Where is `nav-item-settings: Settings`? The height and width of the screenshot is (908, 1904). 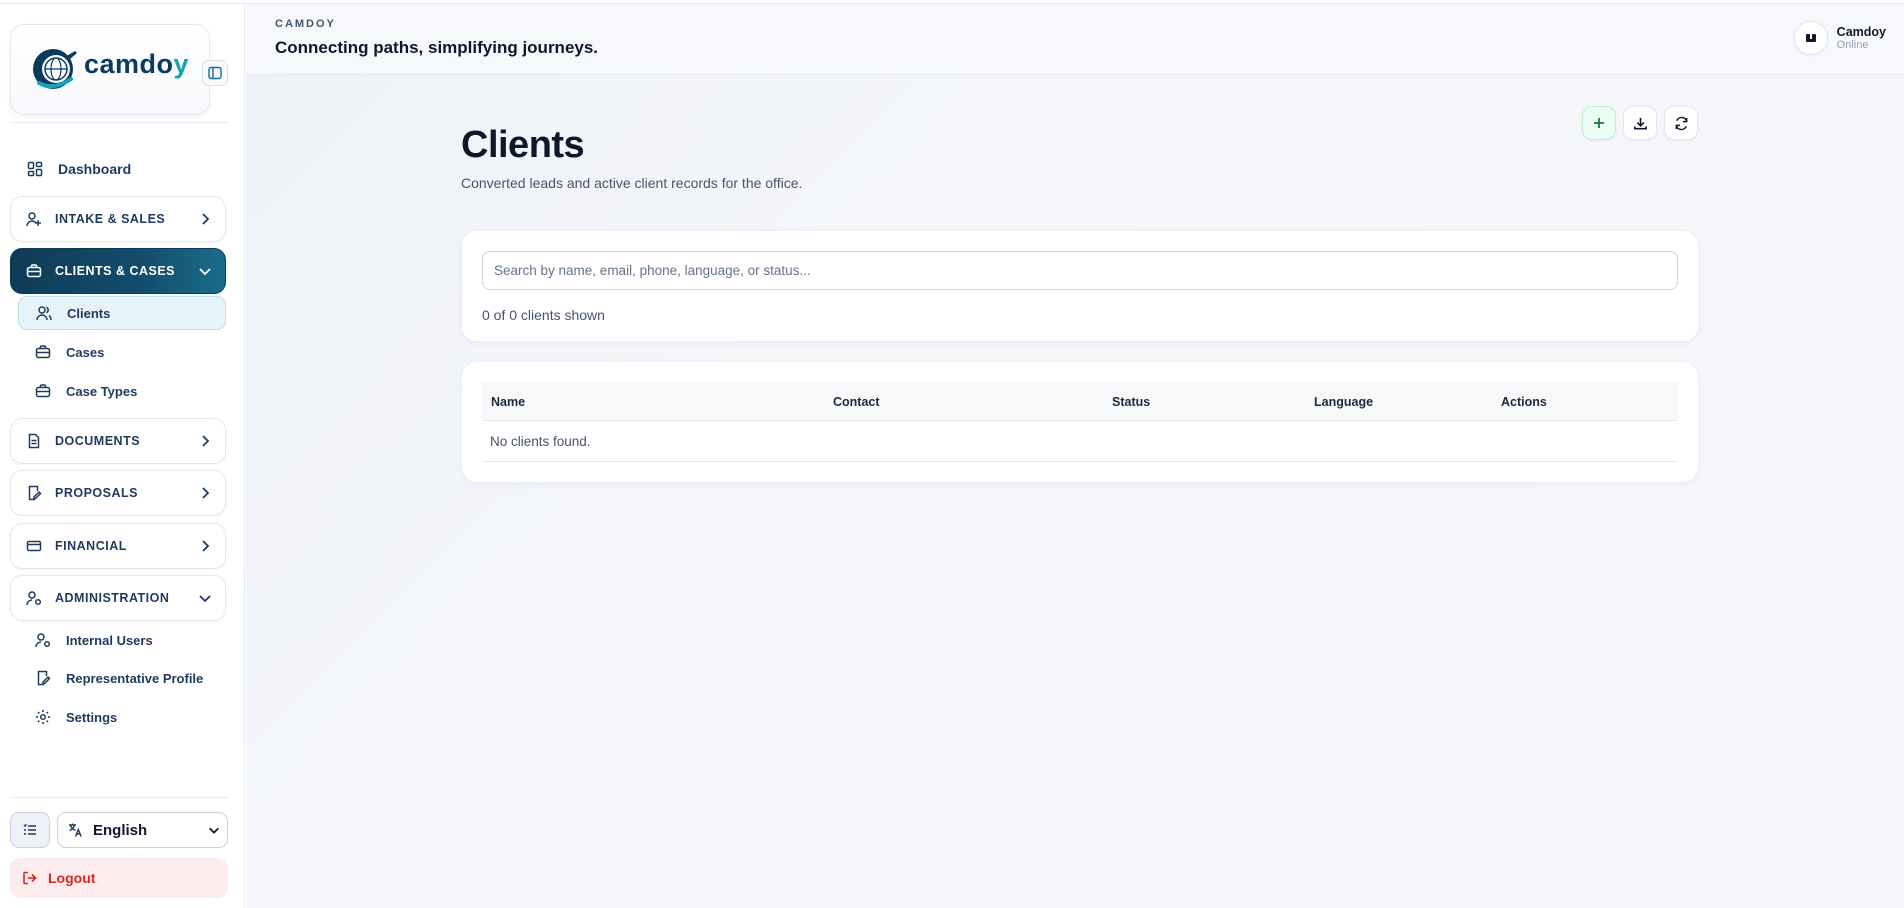 nav-item-settings: Settings is located at coordinates (122, 717).